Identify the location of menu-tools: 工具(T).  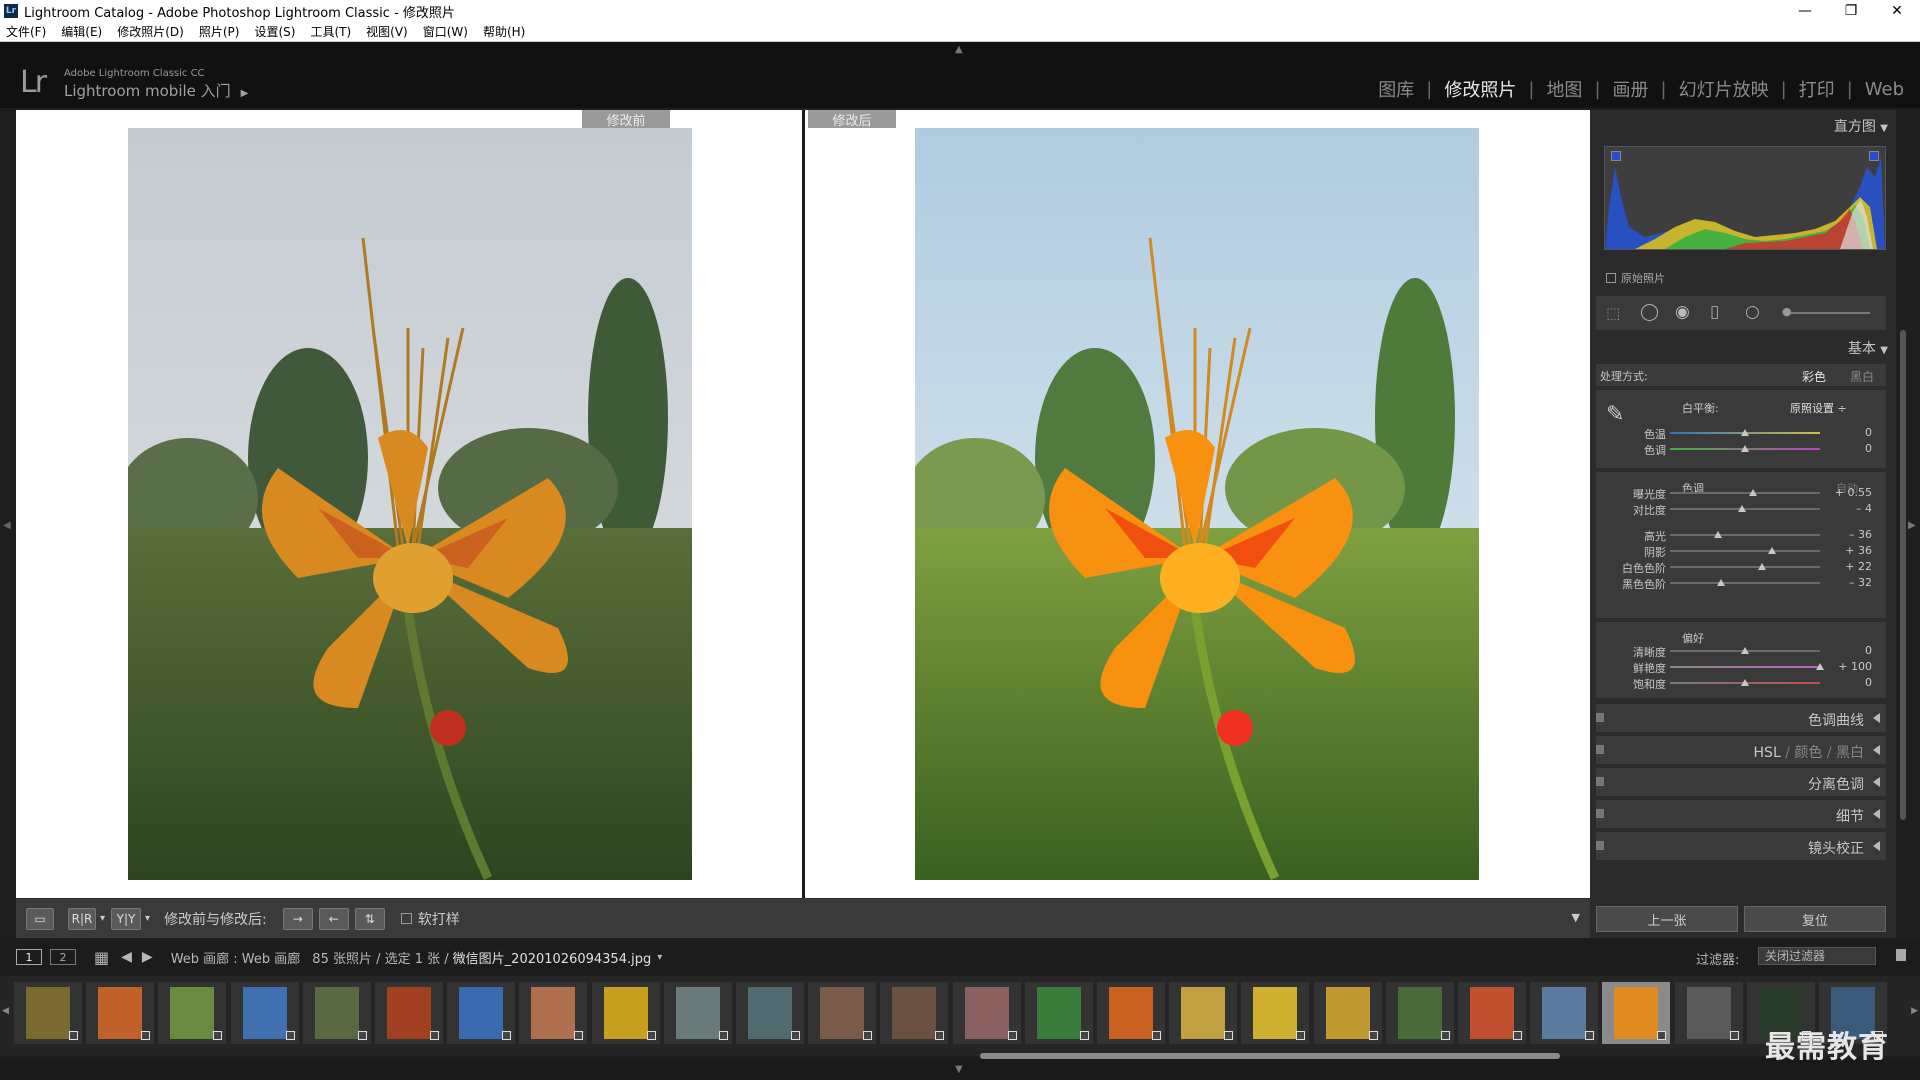
(330, 31).